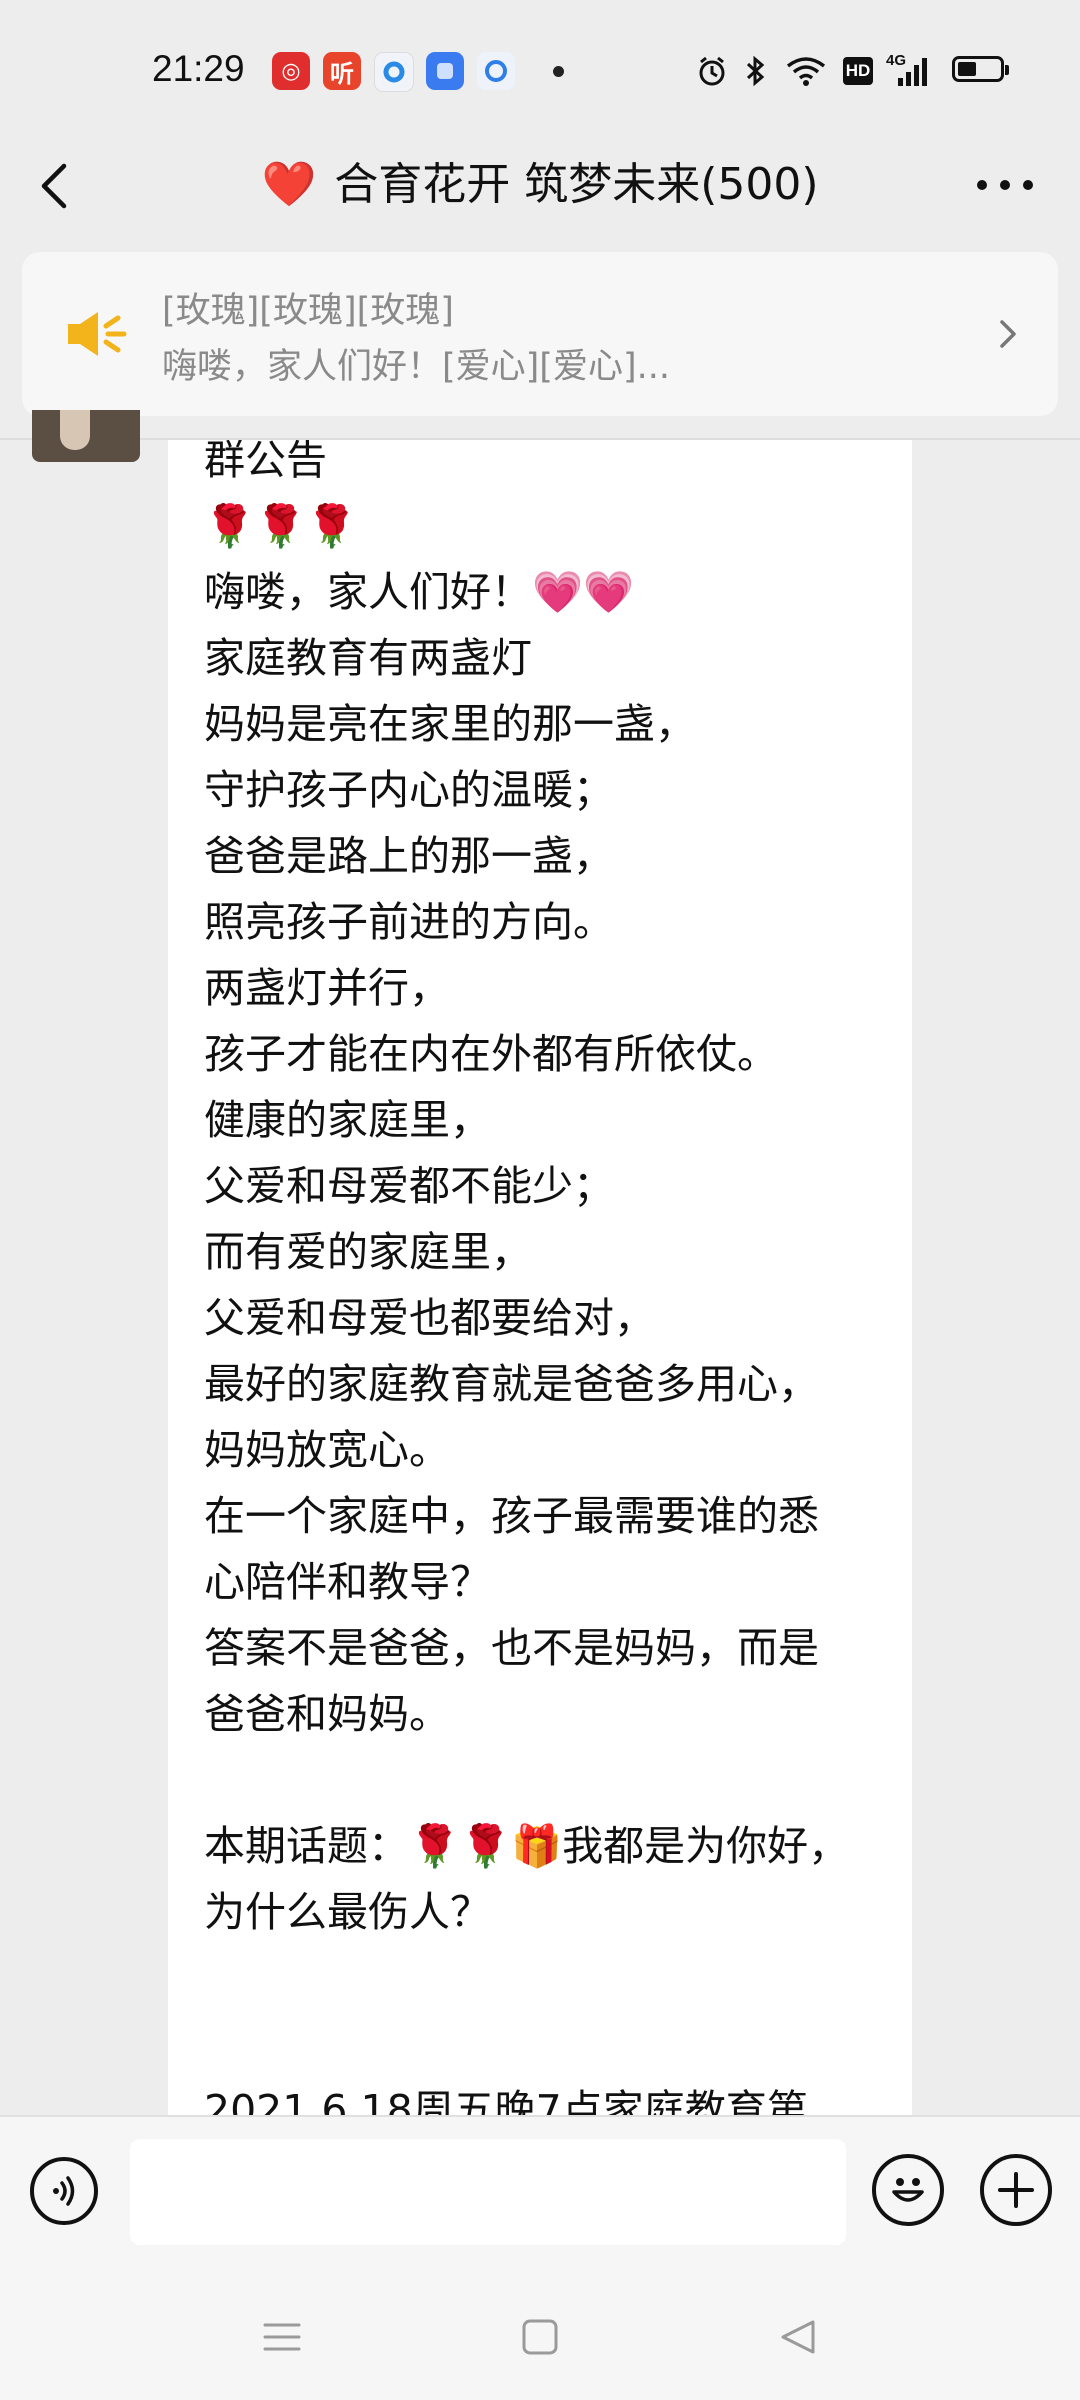  Describe the element at coordinates (429, 1318) in the screenshot. I see `message-line: 父爱和母爱也都要给对，` at that location.